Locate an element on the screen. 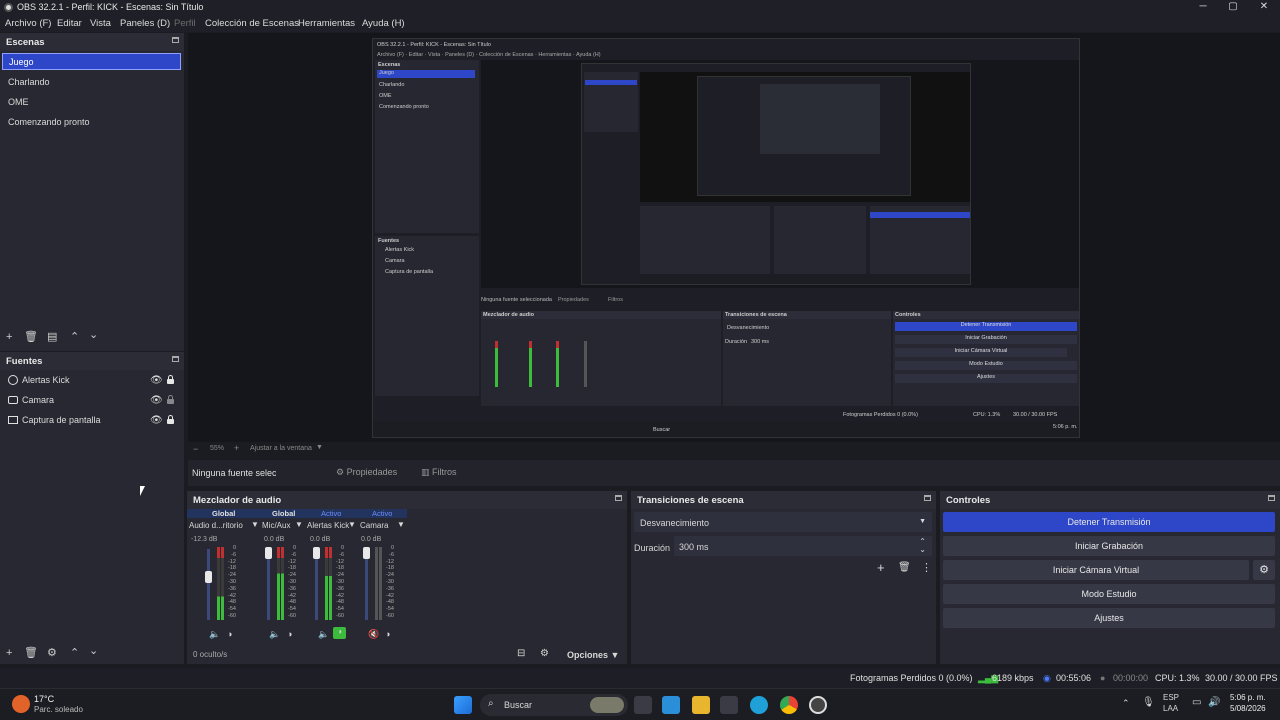  settings-button: Ajustes is located at coordinates (1109, 618).